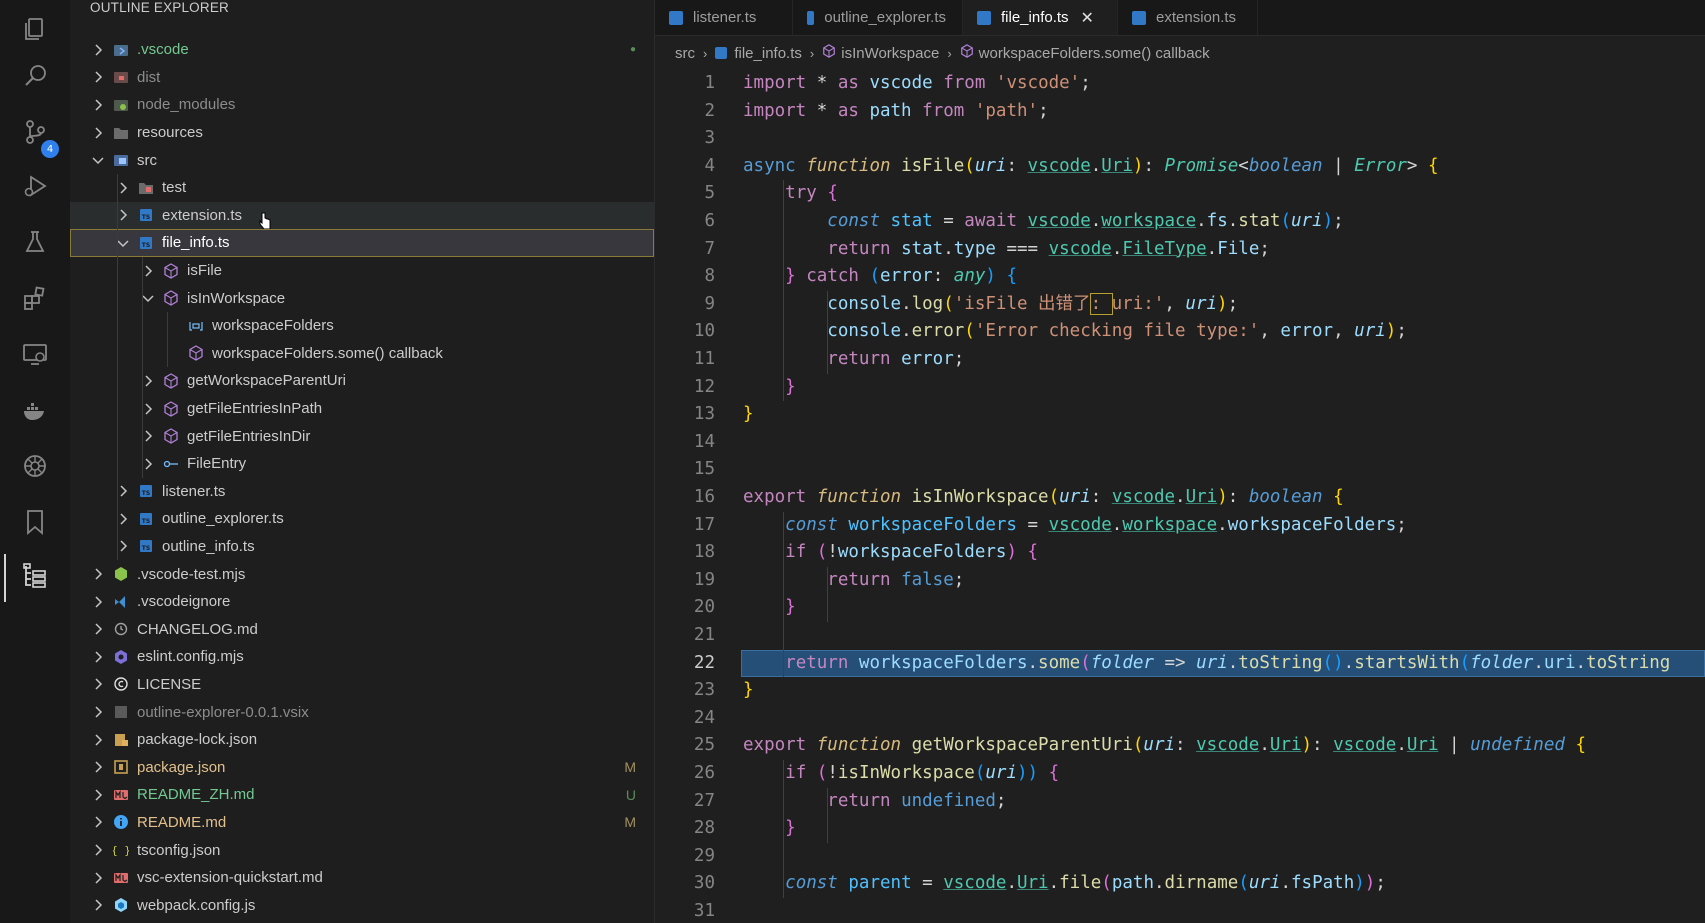 This screenshot has width=1705, height=923. What do you see at coordinates (35, 244) in the screenshot?
I see `testing-activity-button` at bounding box center [35, 244].